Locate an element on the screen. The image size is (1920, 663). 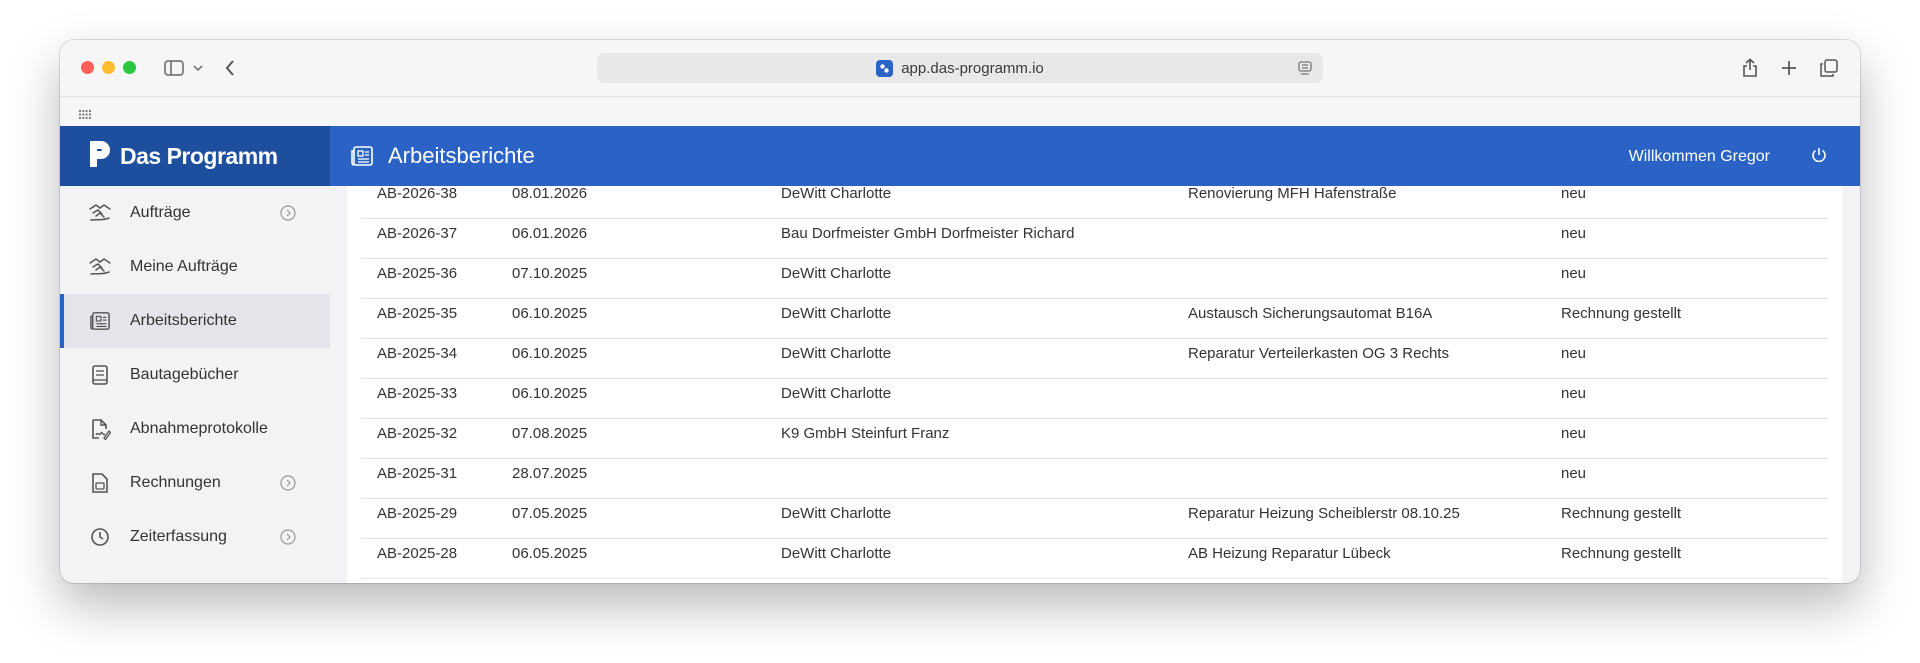
sidebar-item-bautagebuecher: Bautagebücher is located at coordinates (195, 375).